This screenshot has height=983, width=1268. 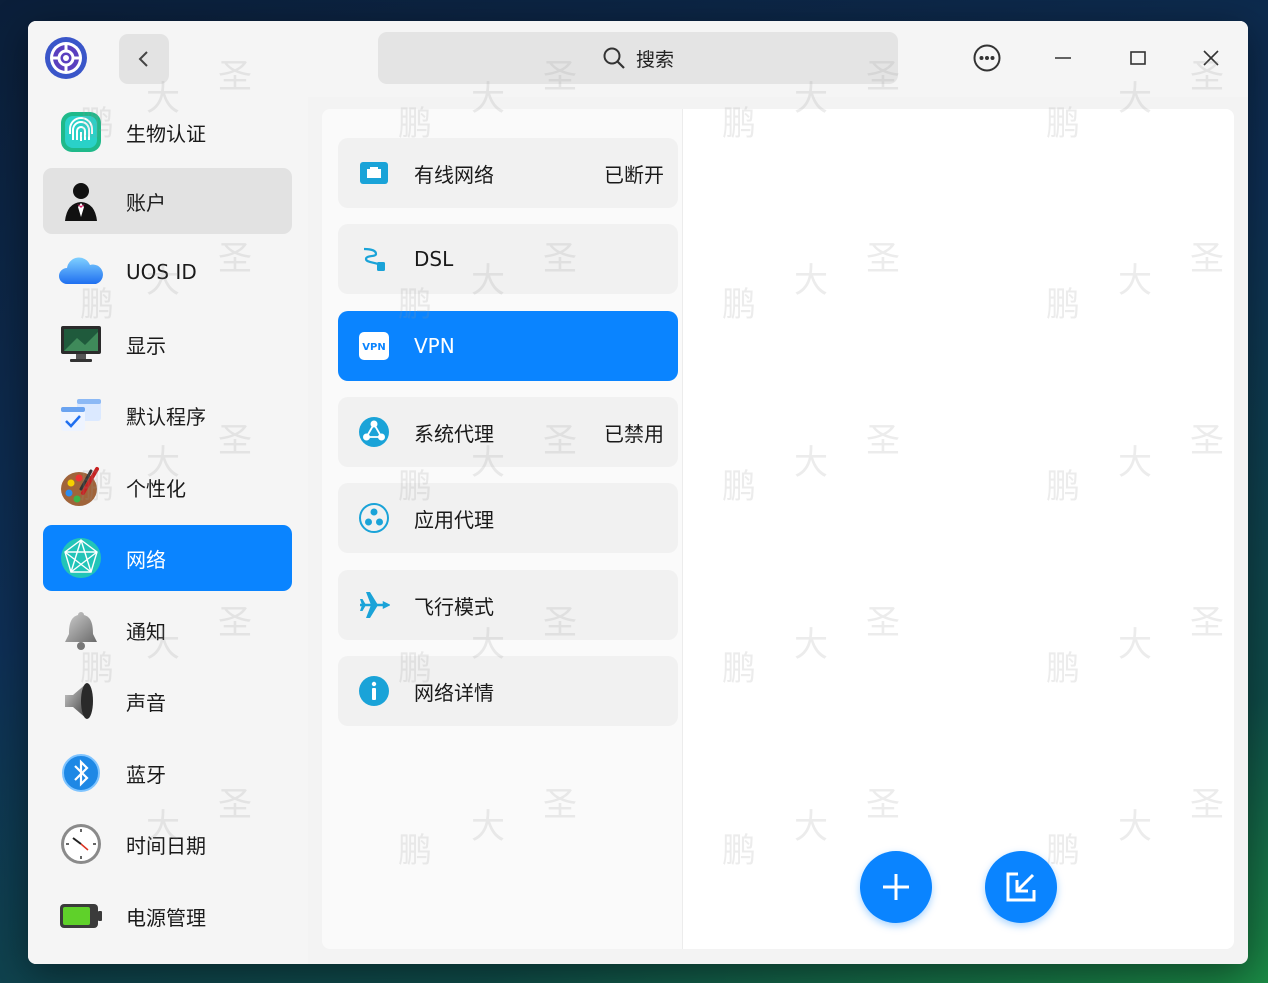 What do you see at coordinates (634, 174) in the screenshot?
I see `network-item-status: 已断开` at bounding box center [634, 174].